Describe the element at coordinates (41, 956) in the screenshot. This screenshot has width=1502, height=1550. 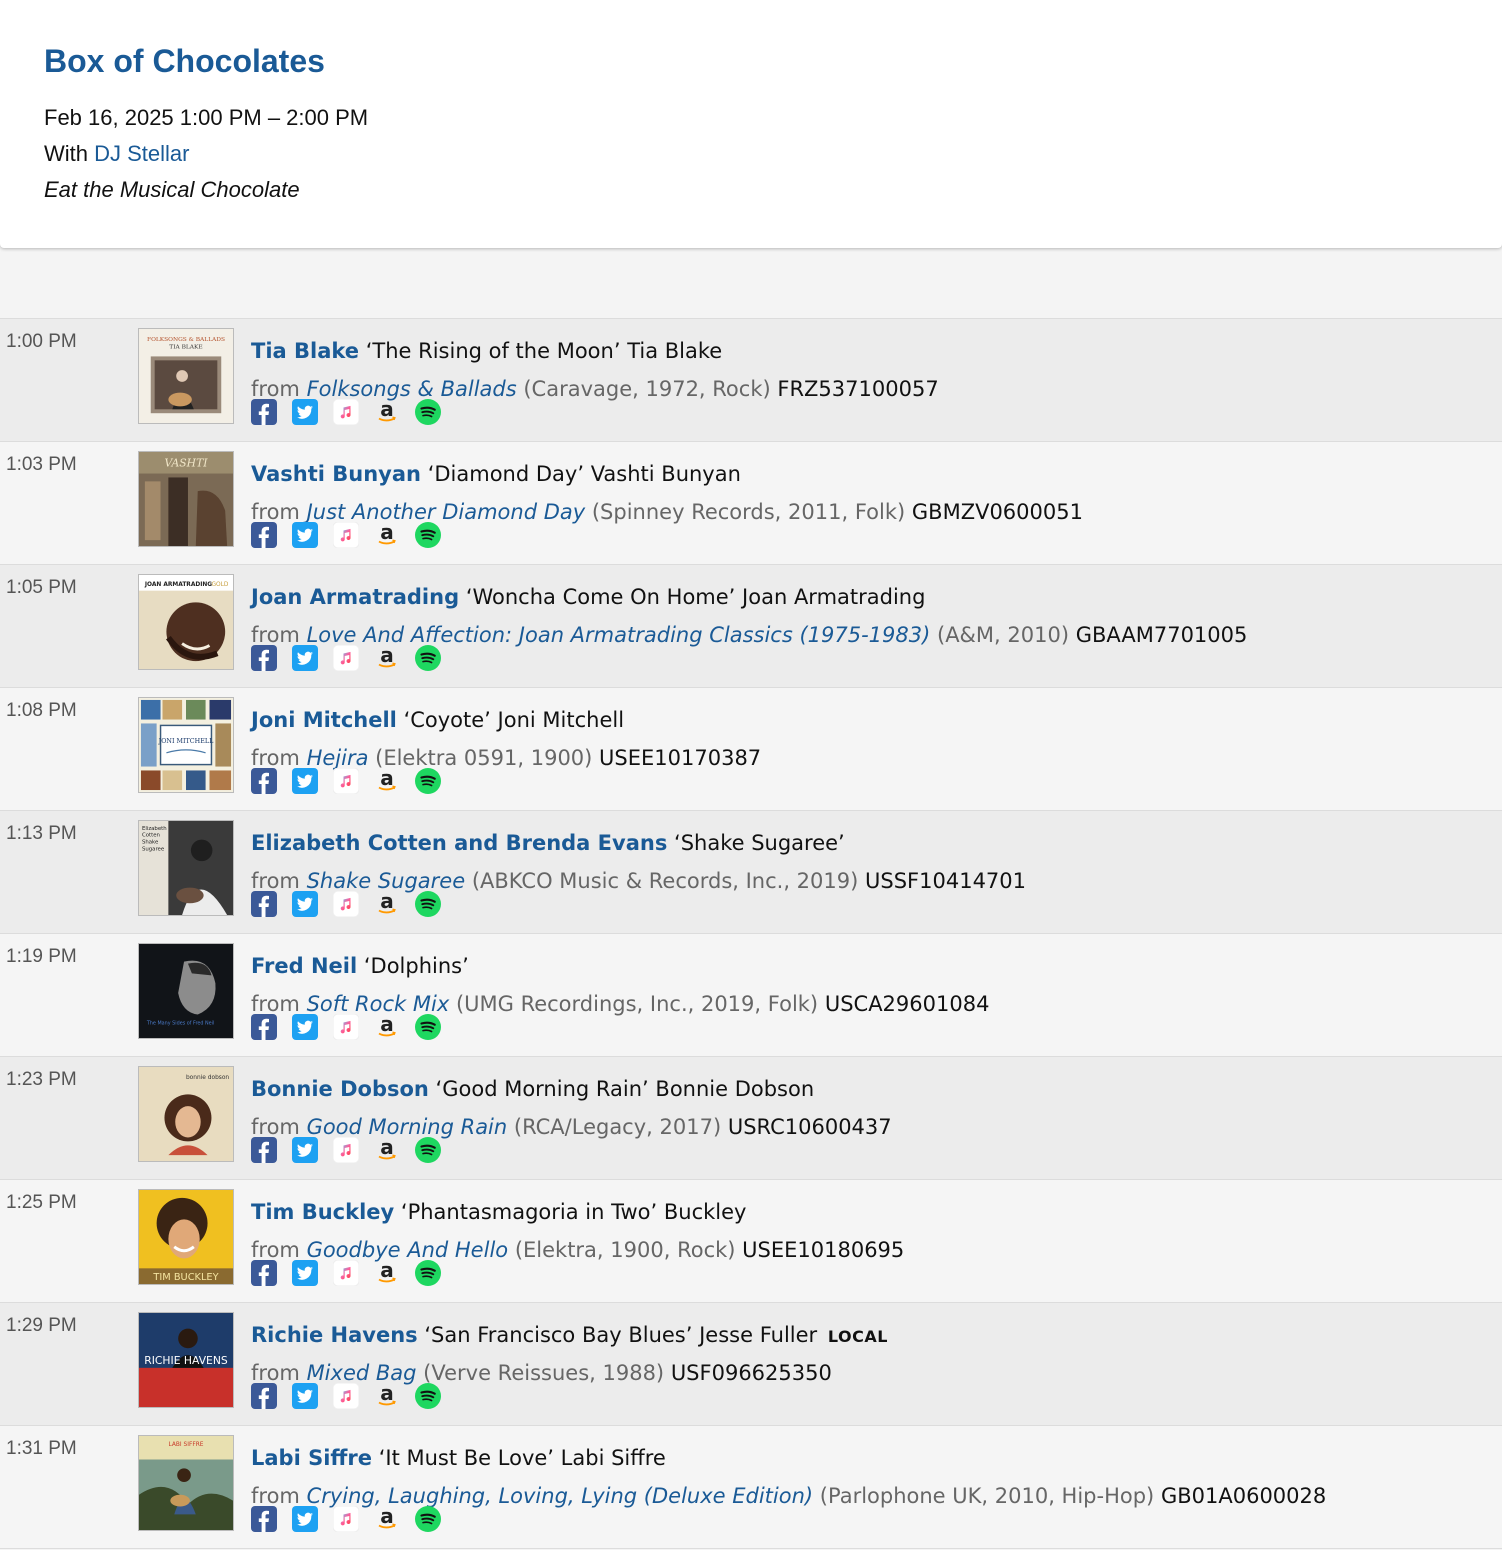
I see `track-time: 1:19 PM` at that location.